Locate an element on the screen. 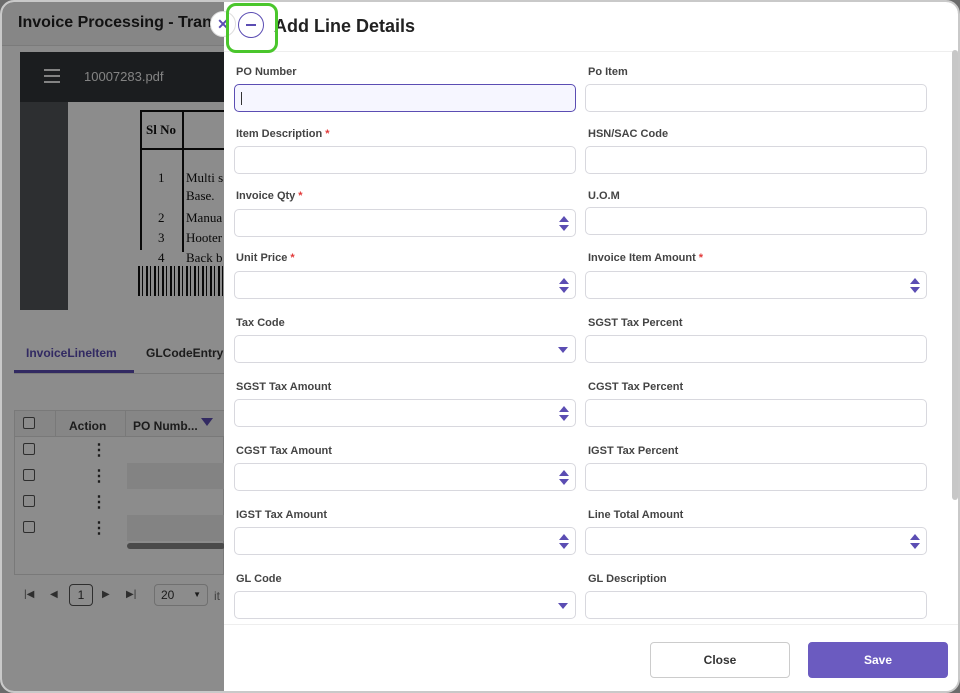 The width and height of the screenshot is (960, 693). text-caret is located at coordinates (241, 98).